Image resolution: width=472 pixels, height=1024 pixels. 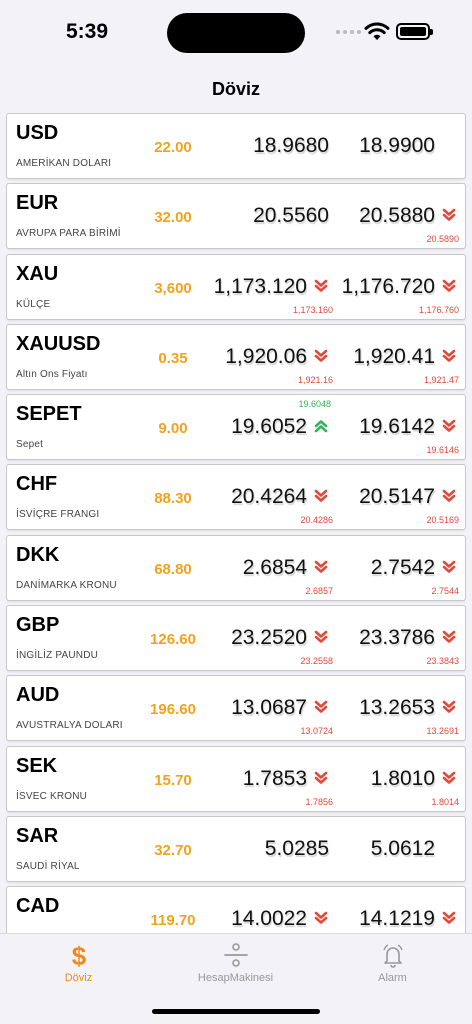 What do you see at coordinates (173, 569) in the screenshot?
I see `currency-change: 68.80` at bounding box center [173, 569].